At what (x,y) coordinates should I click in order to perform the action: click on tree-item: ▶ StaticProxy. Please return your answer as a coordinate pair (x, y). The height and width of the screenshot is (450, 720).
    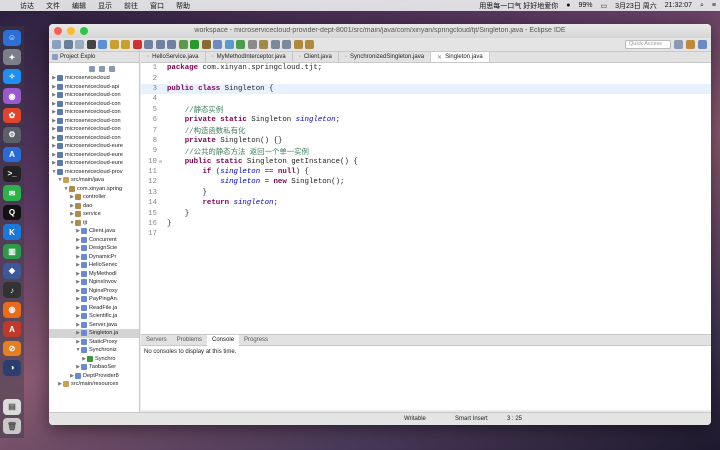
    Looking at the image, I should click on (94, 342).